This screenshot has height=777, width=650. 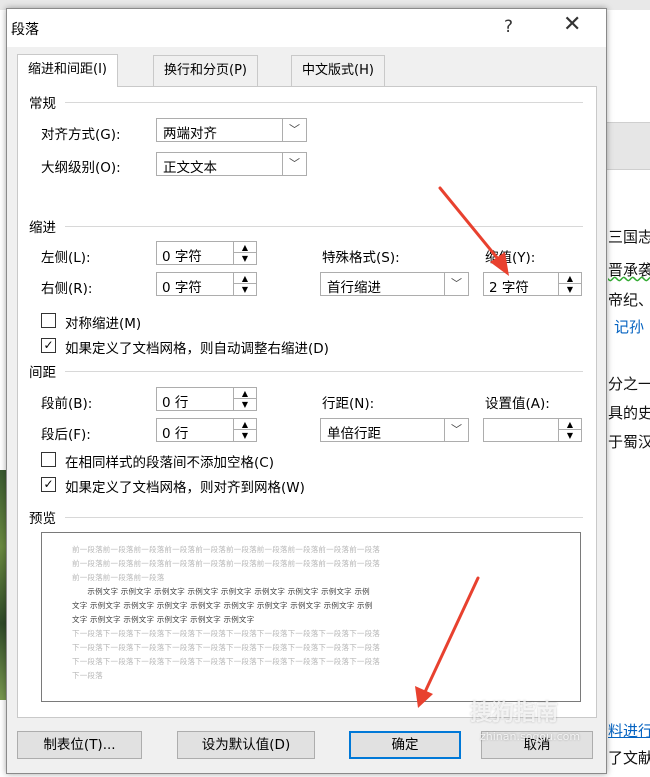 What do you see at coordinates (354, 288) in the screenshot?
I see `special-format-value: 首行缩进` at bounding box center [354, 288].